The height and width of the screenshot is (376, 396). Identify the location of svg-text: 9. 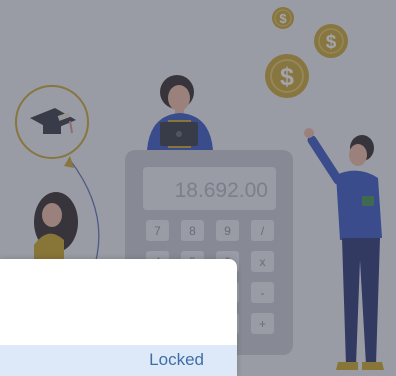
(227, 231).